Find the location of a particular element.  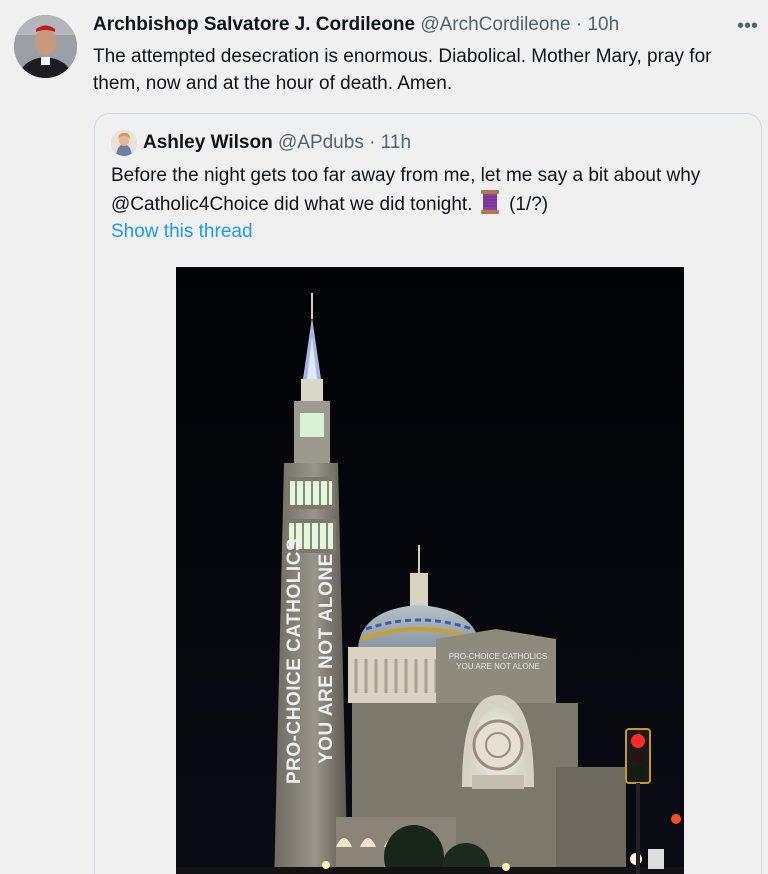

tower-projection-line1: PRO-CHOICE CATHOLICS is located at coordinates (294, 661).